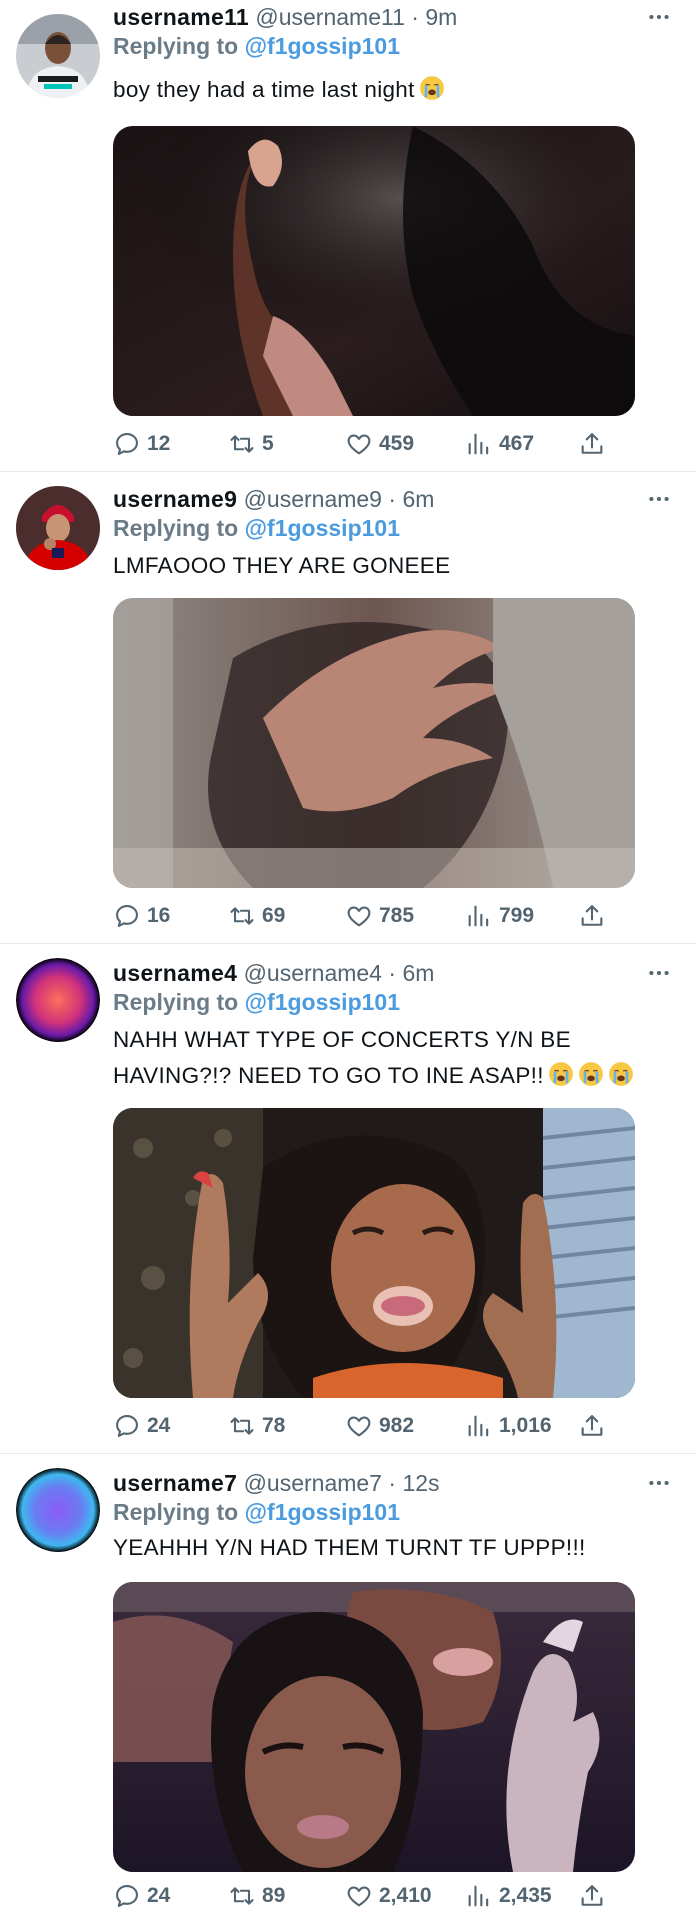 The image size is (696, 1920). Describe the element at coordinates (349, 1547) in the screenshot. I see `tweet-text-content: YEAHHH Y/N HAD THEM TURNT TF UPPP!!!` at that location.